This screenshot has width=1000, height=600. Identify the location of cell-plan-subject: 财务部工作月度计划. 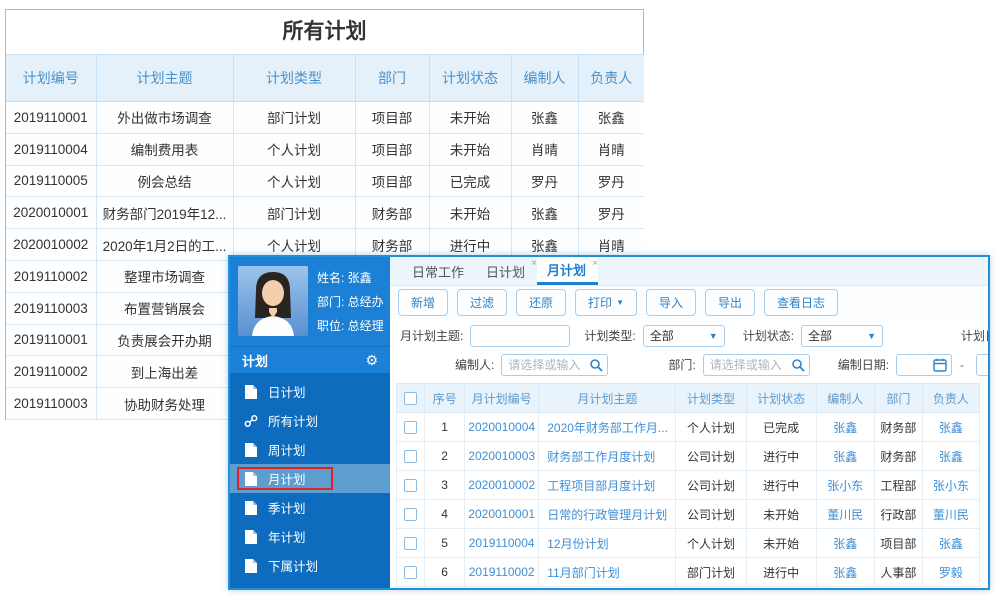
(607, 456).